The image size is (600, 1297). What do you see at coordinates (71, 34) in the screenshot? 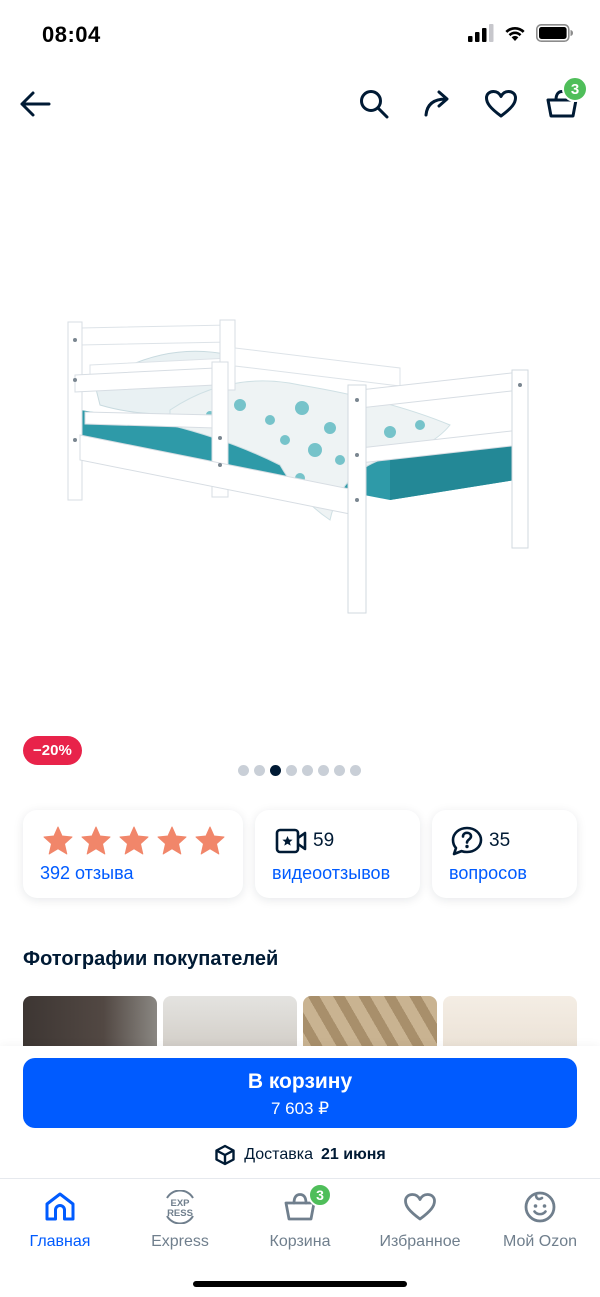
I see `status-time: 08:04` at bounding box center [71, 34].